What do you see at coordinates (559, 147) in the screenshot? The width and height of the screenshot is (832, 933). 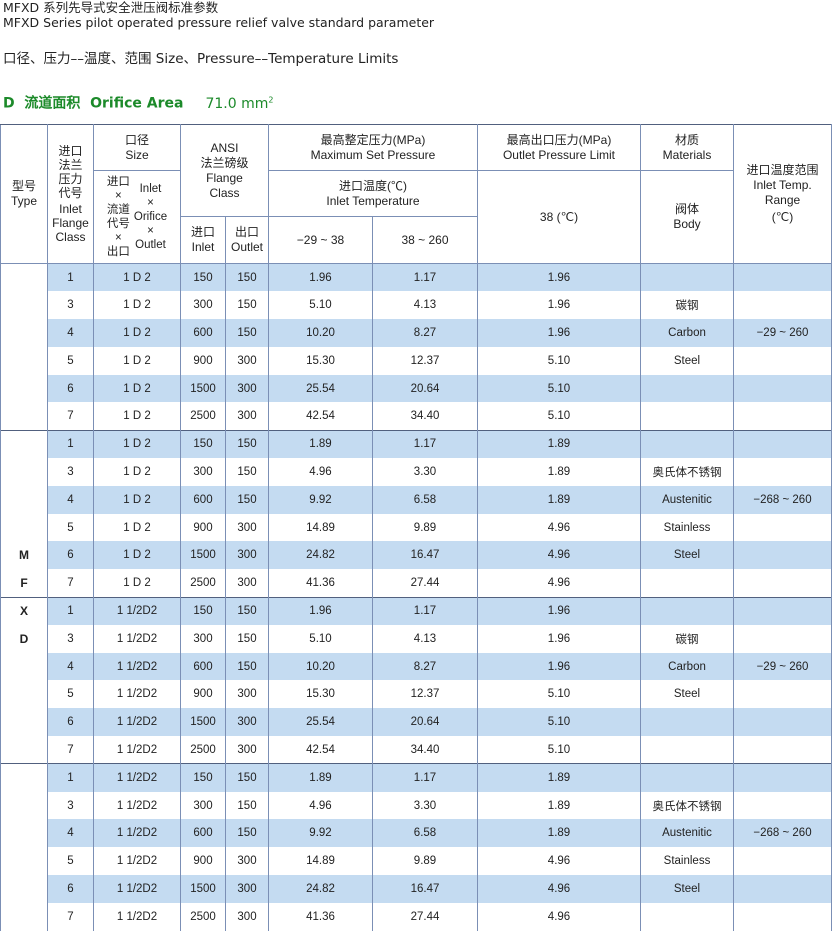 I see `col-outlet-limit: 最高出口压力(MPa) Outlet Pressure Limit` at bounding box center [559, 147].